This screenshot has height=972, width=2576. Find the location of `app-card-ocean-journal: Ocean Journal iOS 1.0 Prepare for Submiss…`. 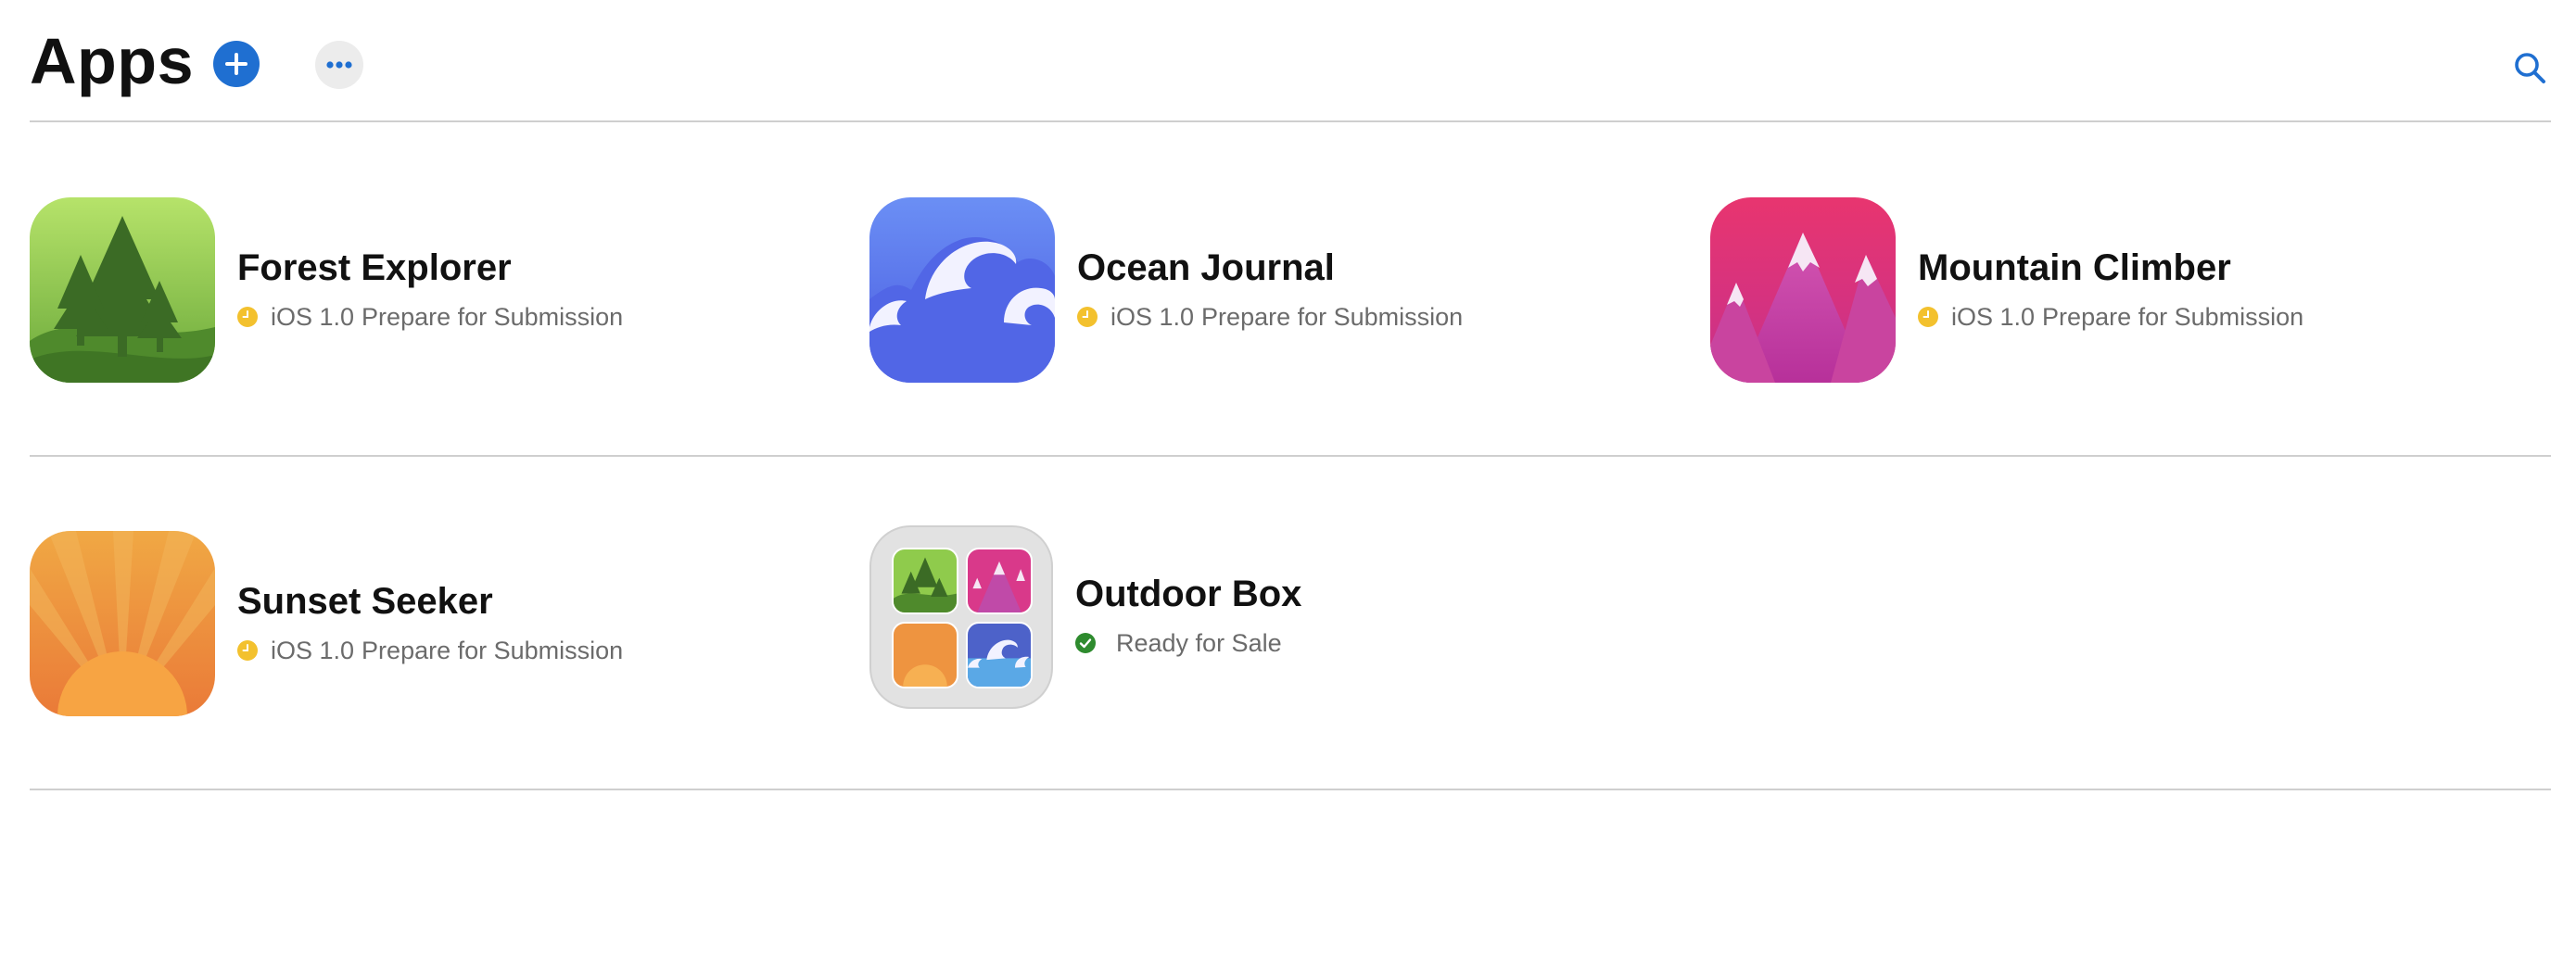

app-card-ocean-journal: Ocean Journal iOS 1.0 Prepare for Submiss… is located at coordinates (1277, 291).